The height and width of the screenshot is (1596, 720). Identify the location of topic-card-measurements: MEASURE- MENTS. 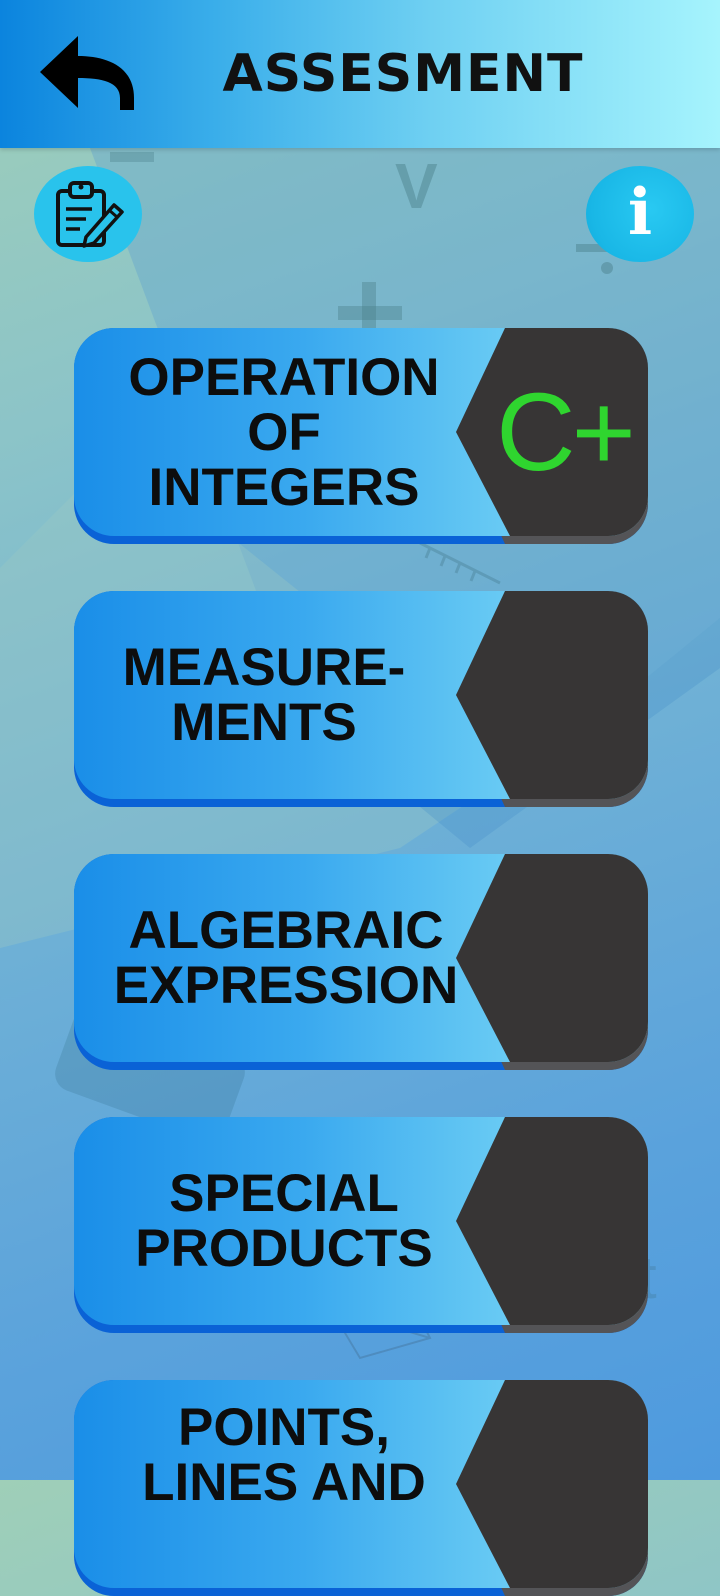
(361, 699).